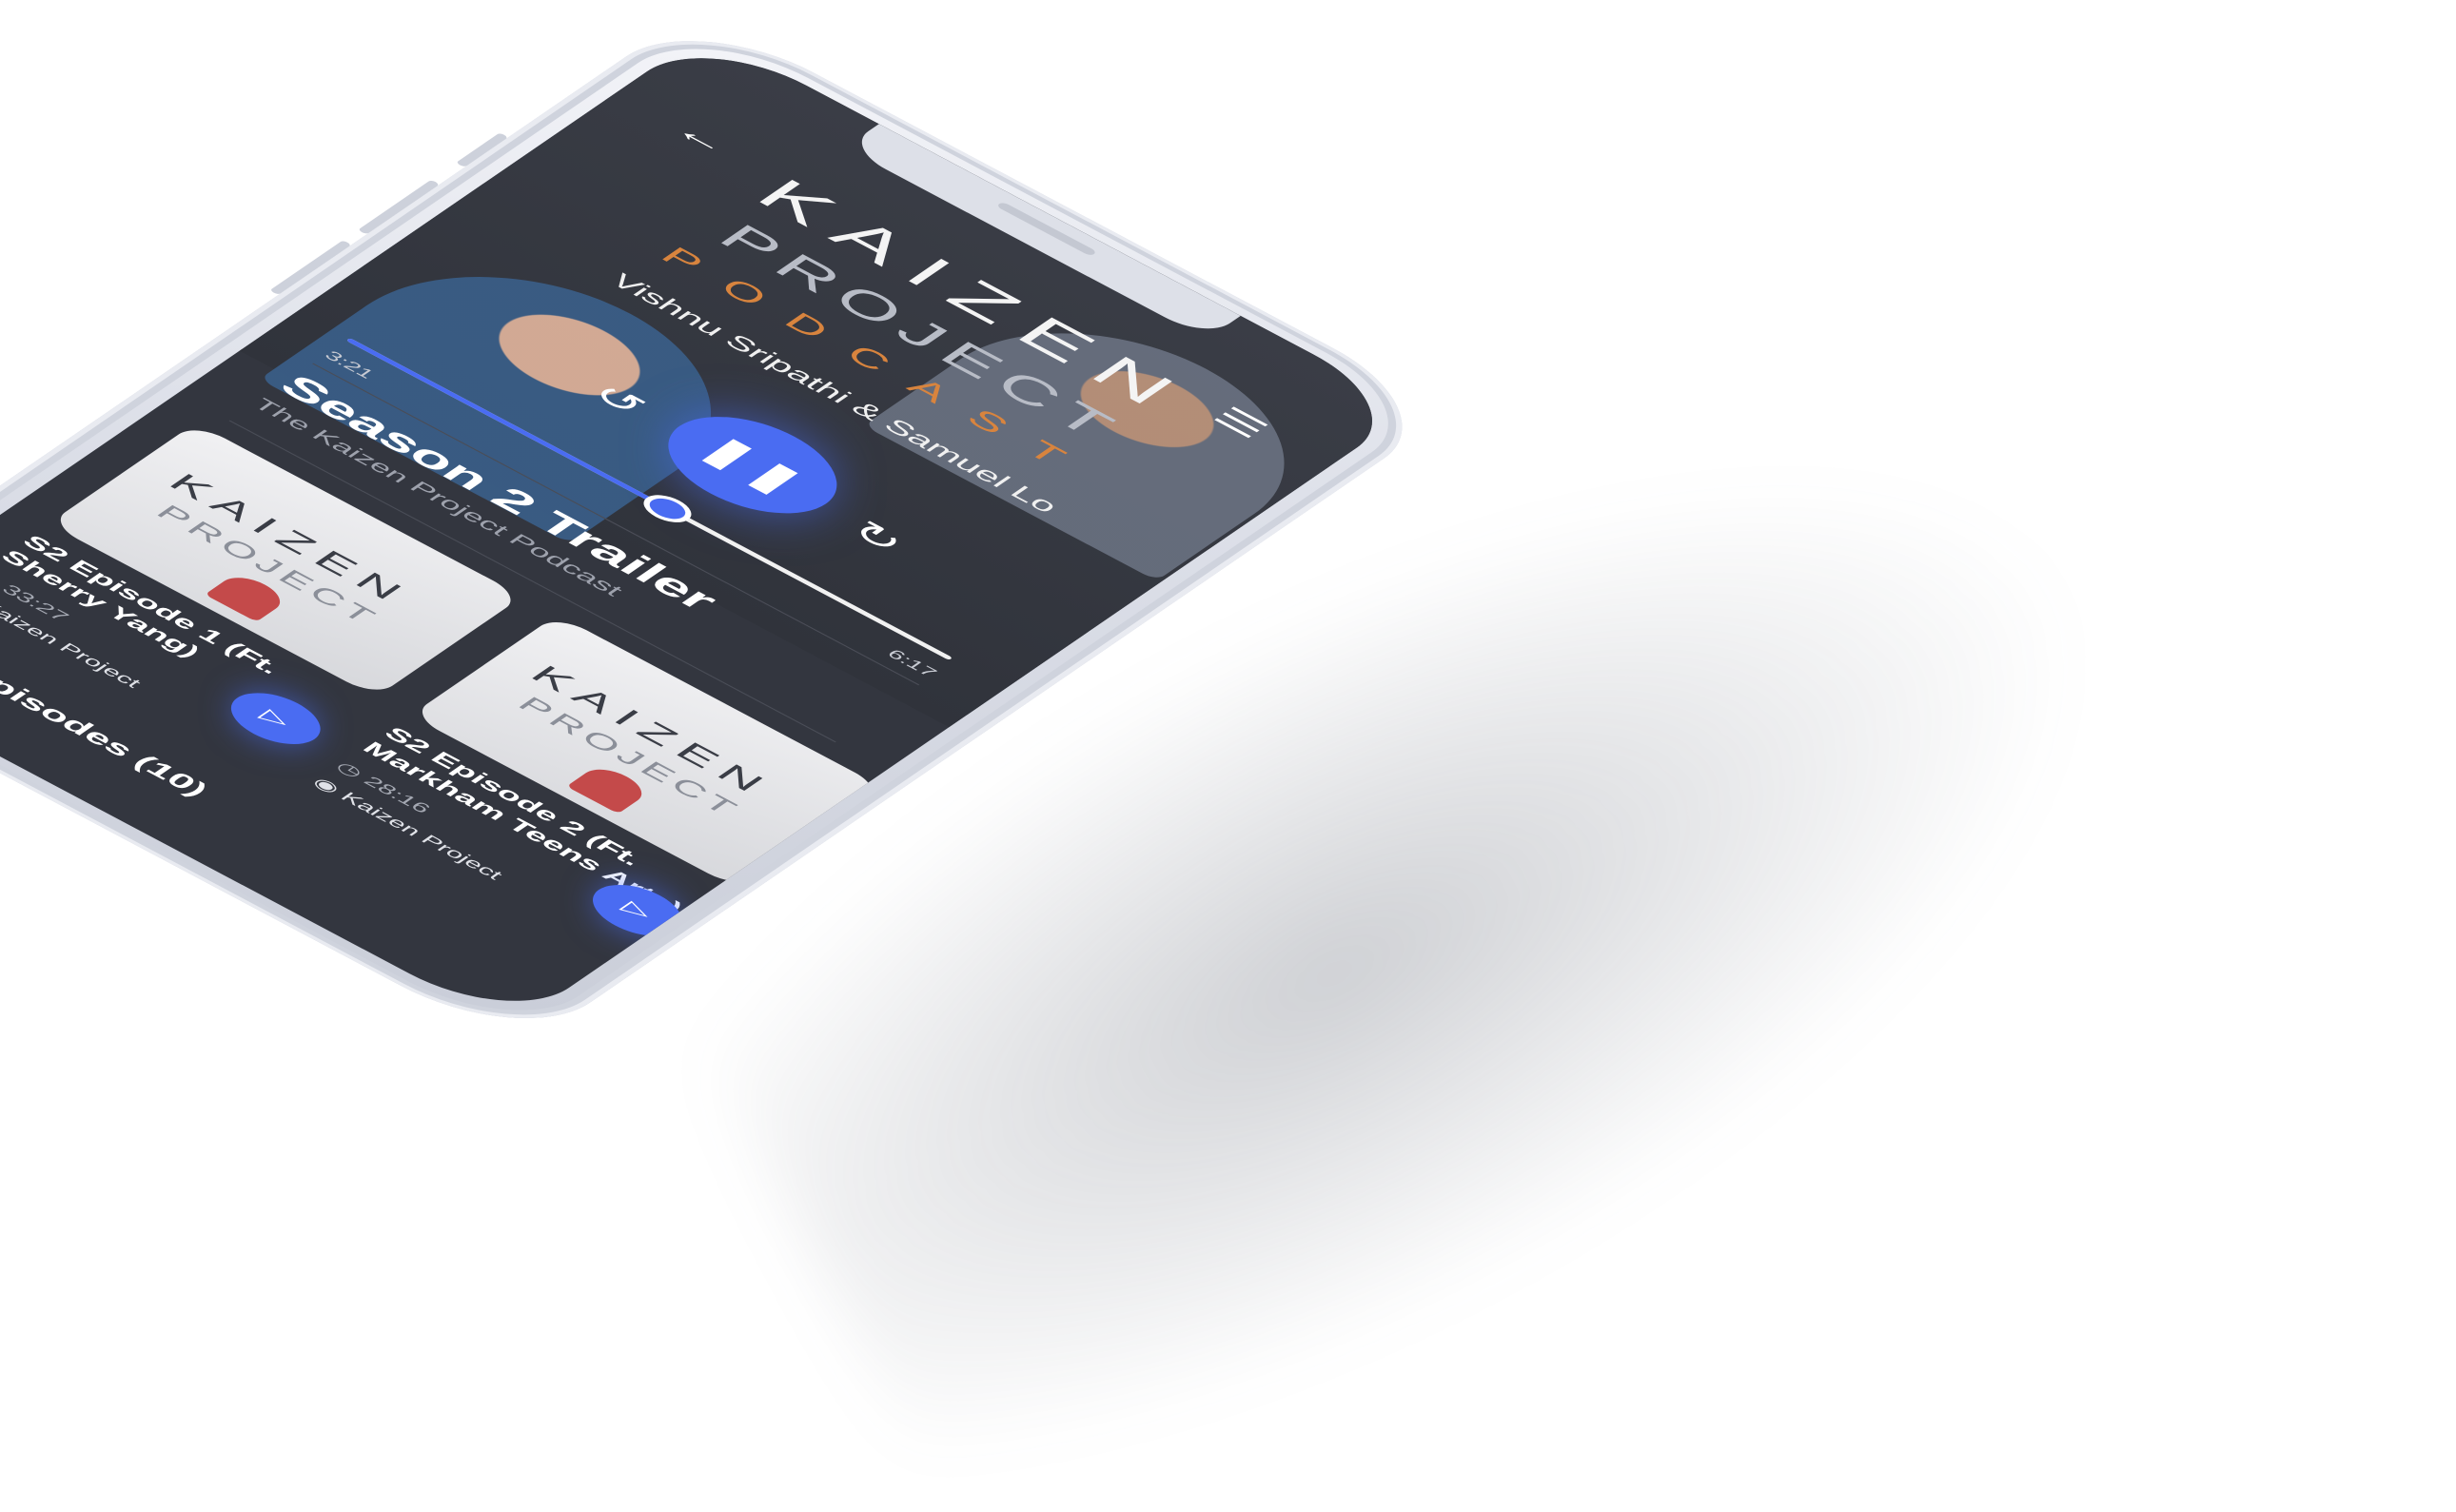 This screenshot has height=1512, width=2456. Describe the element at coordinates (326, 785) in the screenshot. I see `avatar-icon: ◉` at that location.